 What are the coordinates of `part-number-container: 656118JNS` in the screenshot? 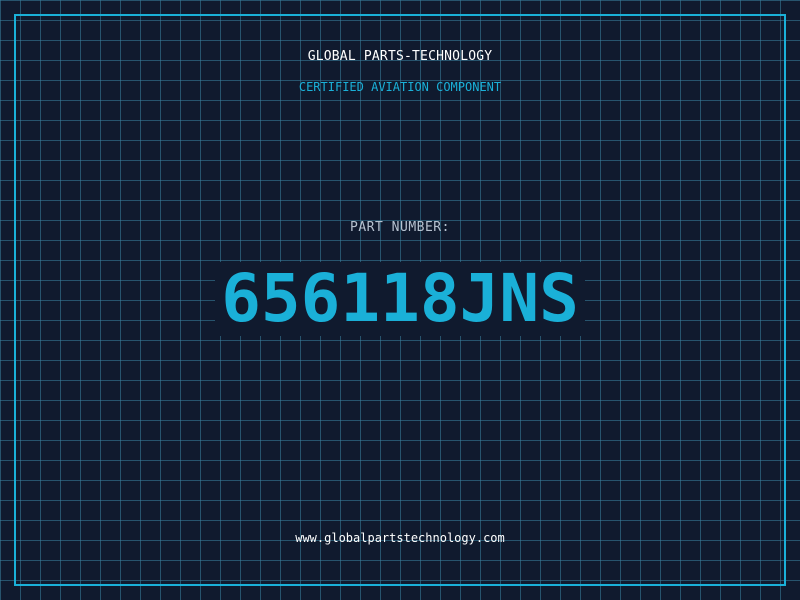 It's located at (400, 302).